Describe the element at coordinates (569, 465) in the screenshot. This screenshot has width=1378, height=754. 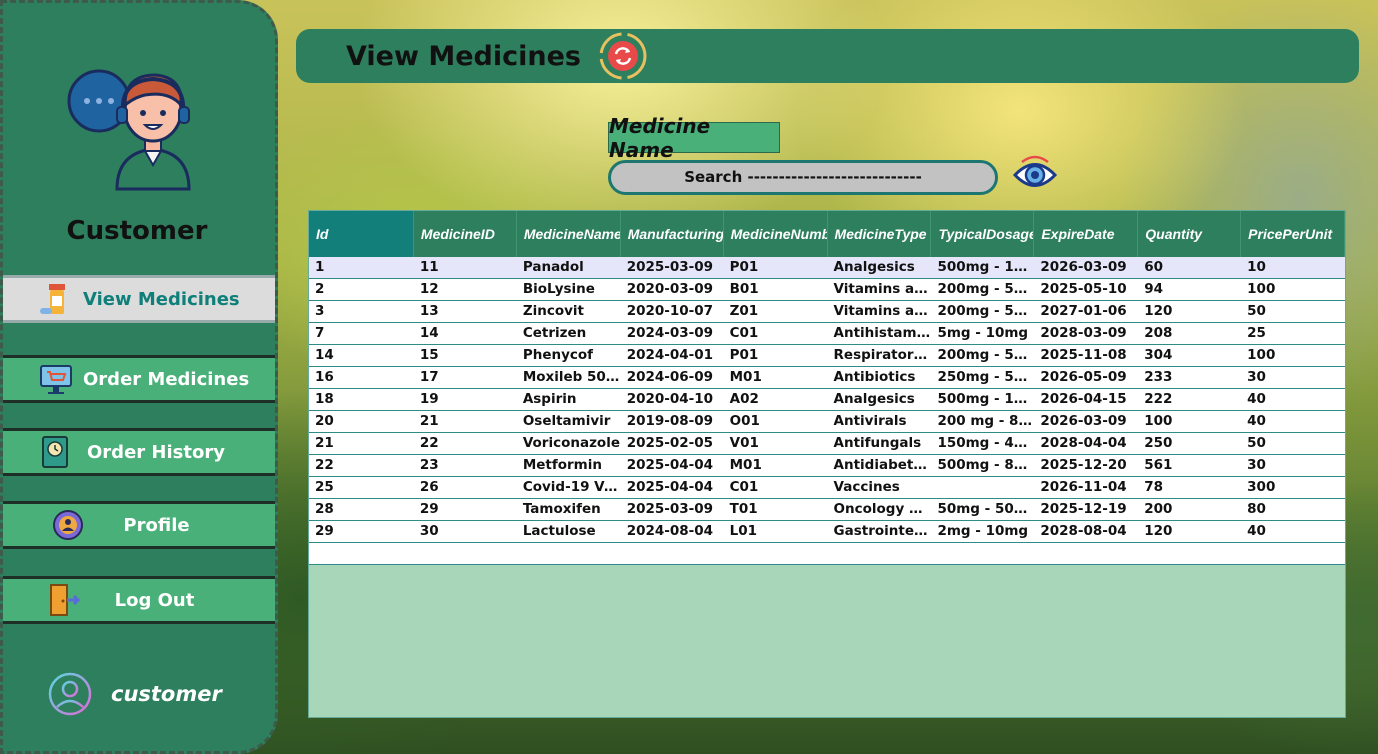
I see `table-cell: Metformin` at that location.